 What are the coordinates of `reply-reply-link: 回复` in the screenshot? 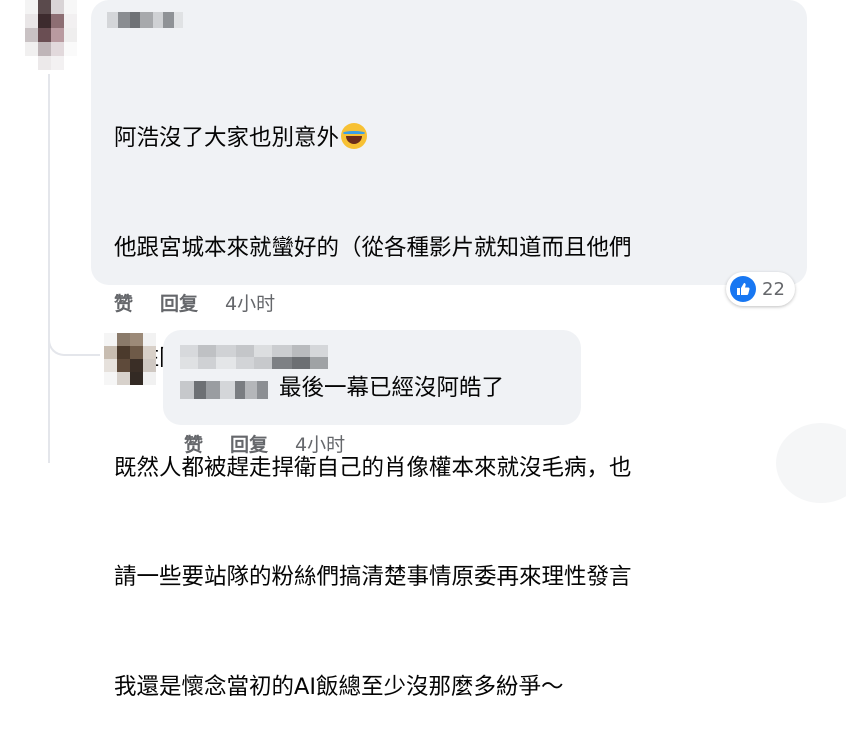 It's located at (249, 443).